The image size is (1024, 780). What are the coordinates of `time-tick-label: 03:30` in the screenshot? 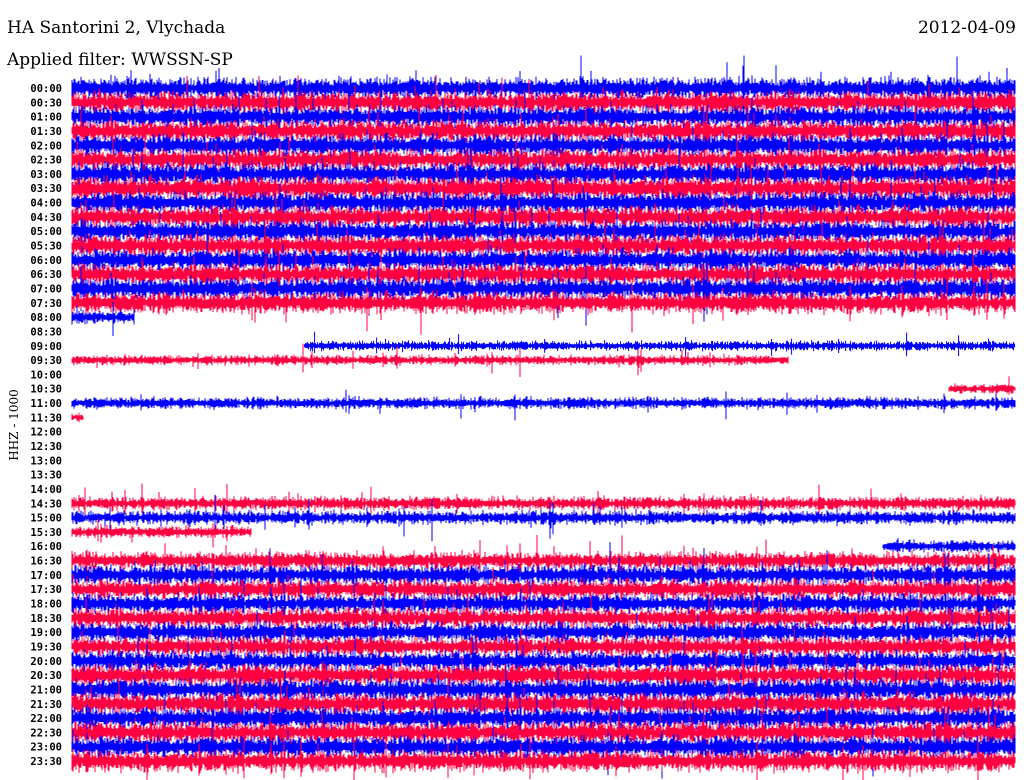 It's located at (46, 189).